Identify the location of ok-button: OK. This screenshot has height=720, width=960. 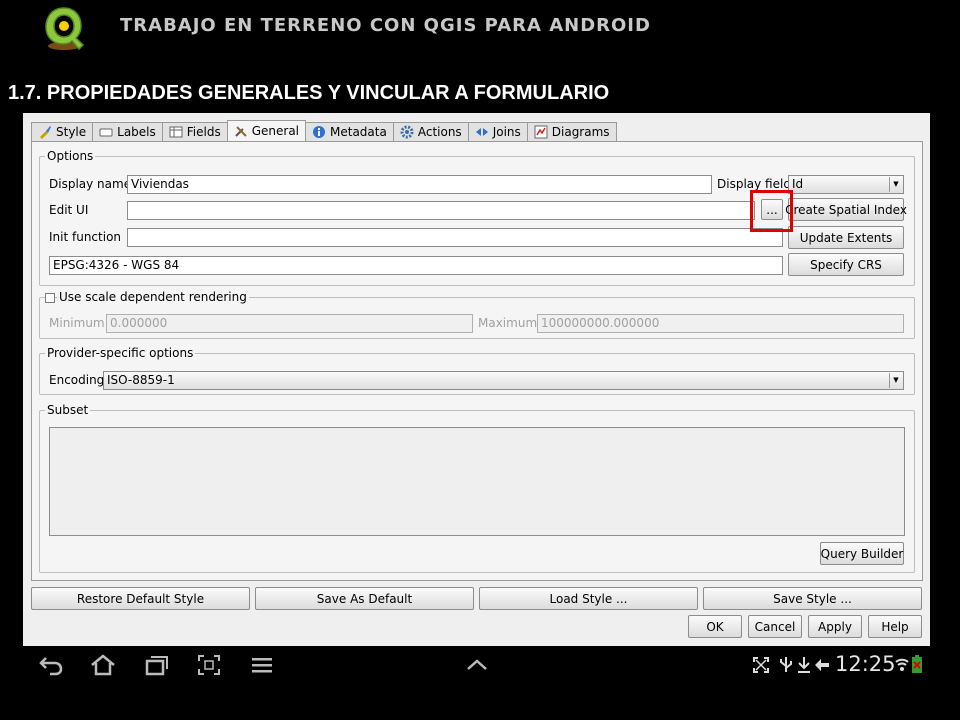
(715, 626).